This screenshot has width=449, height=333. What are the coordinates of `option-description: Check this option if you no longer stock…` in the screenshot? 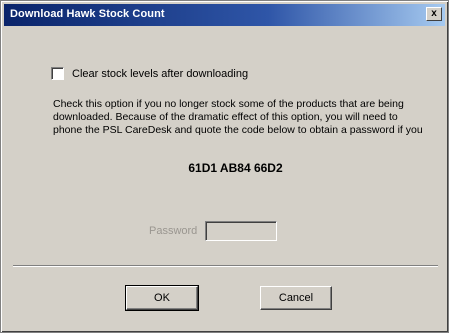 It's located at (238, 117).